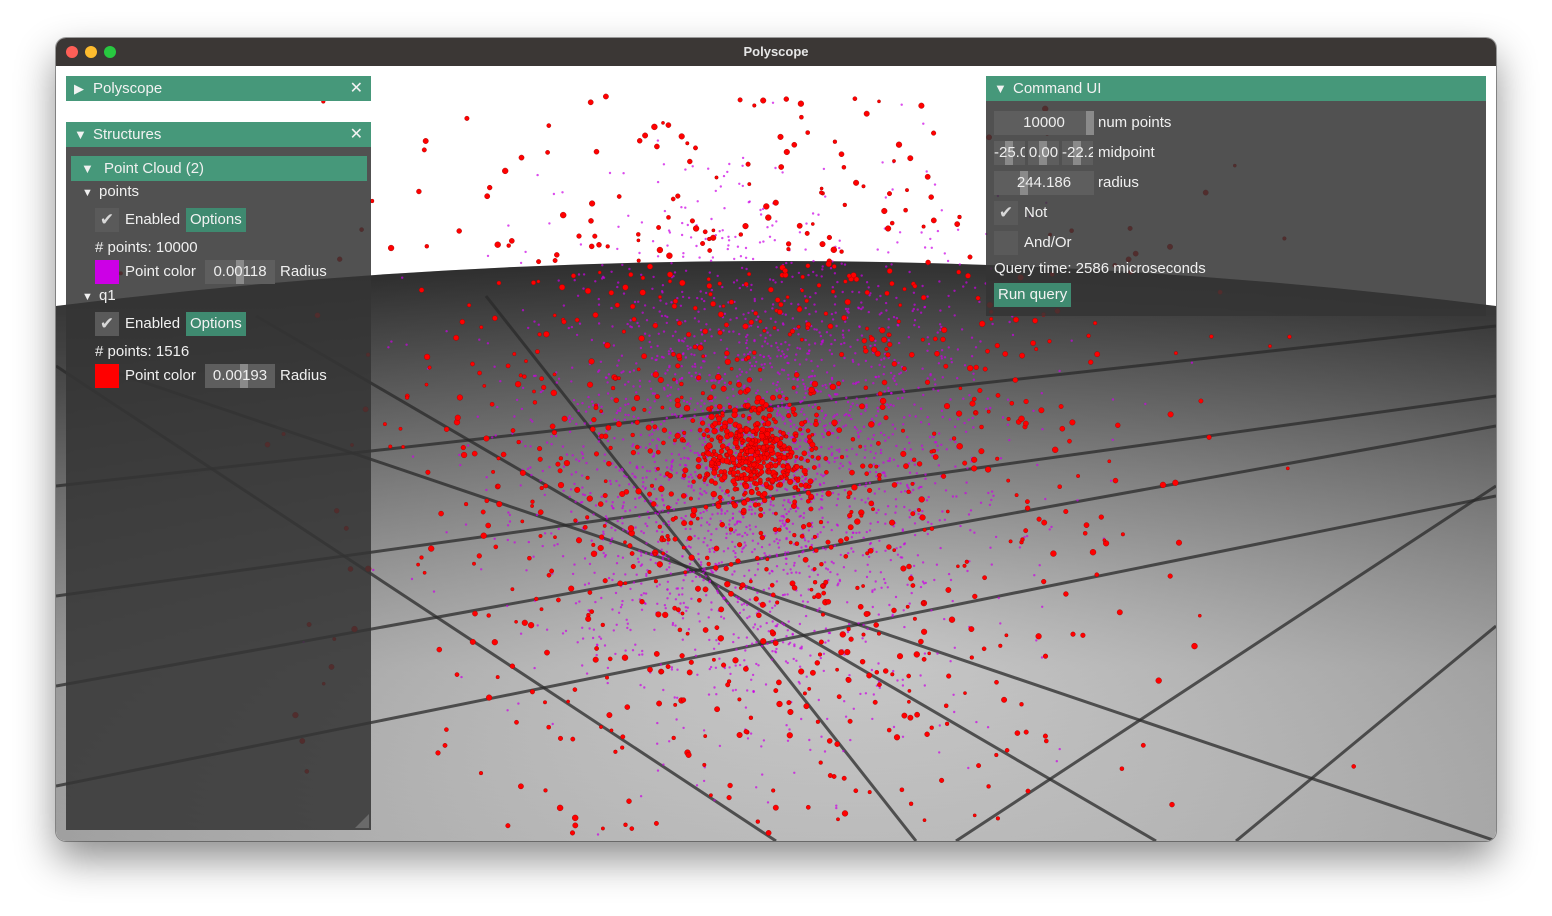  What do you see at coordinates (240, 272) in the screenshot?
I see `radius-slider: 0.00118` at bounding box center [240, 272].